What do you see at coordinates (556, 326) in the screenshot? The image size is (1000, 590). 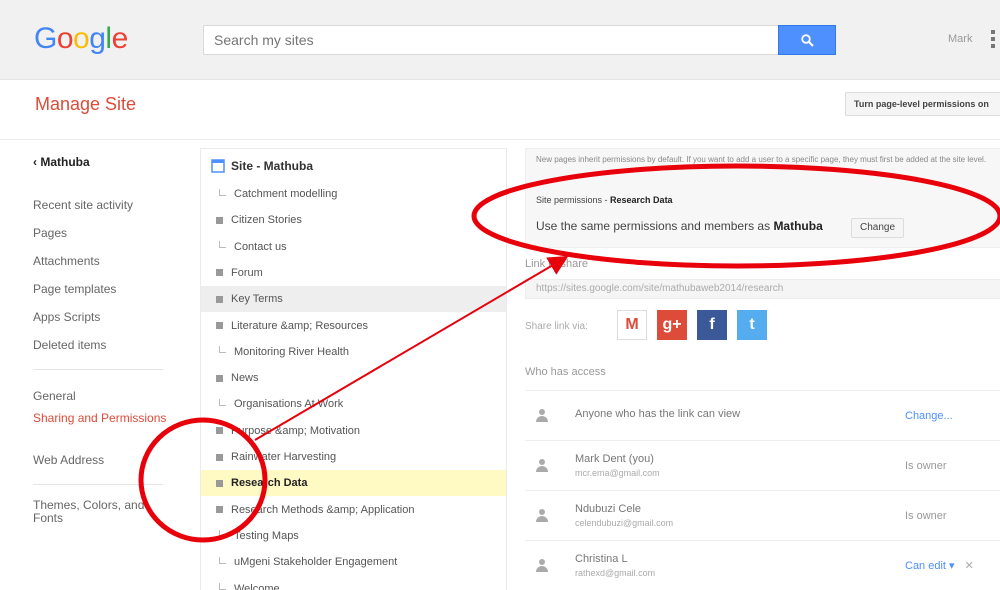 I see `share-via-label: Share link via:` at bounding box center [556, 326].